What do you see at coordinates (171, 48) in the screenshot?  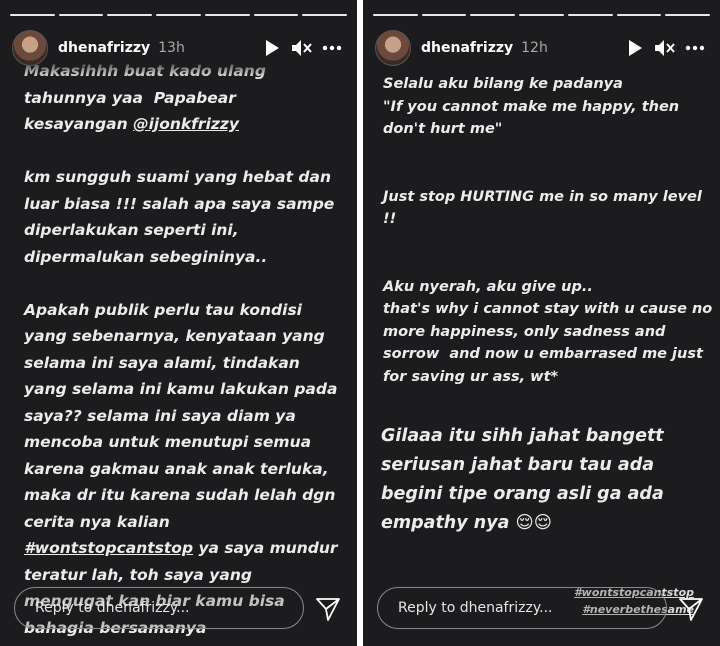 I see `timestamp: 13h` at bounding box center [171, 48].